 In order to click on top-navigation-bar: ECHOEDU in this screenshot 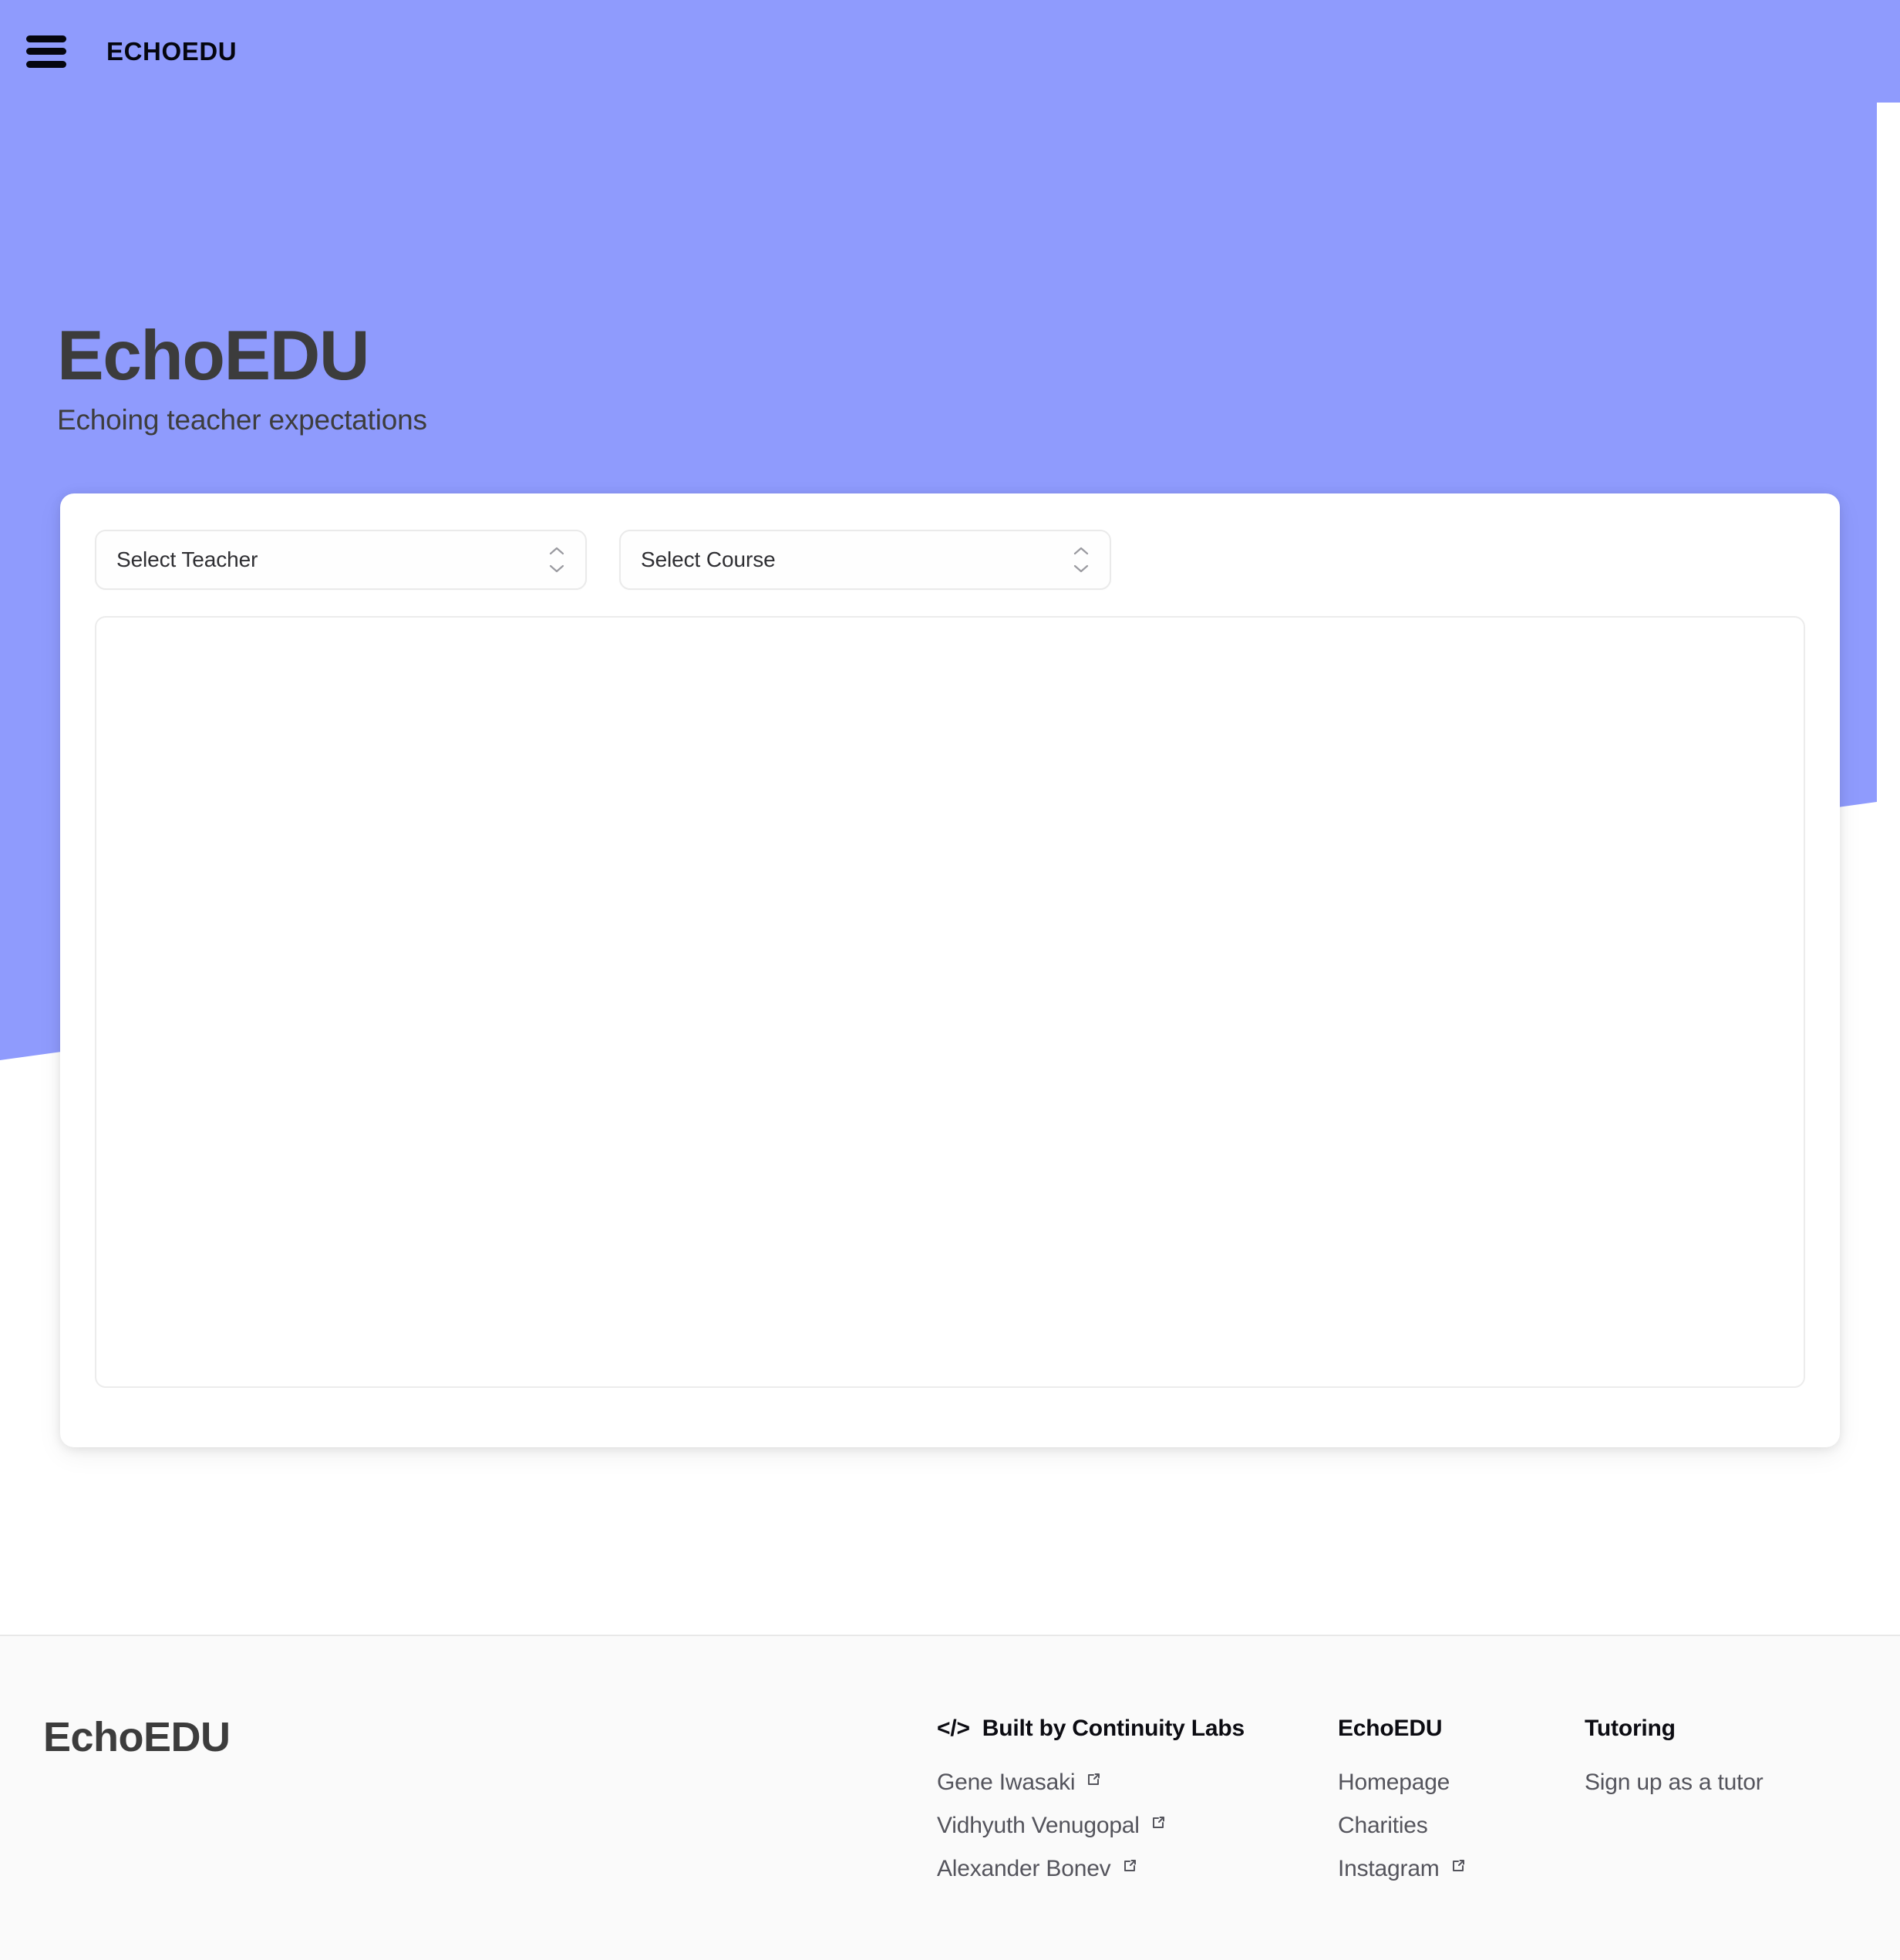, I will do `click(950, 51)`.